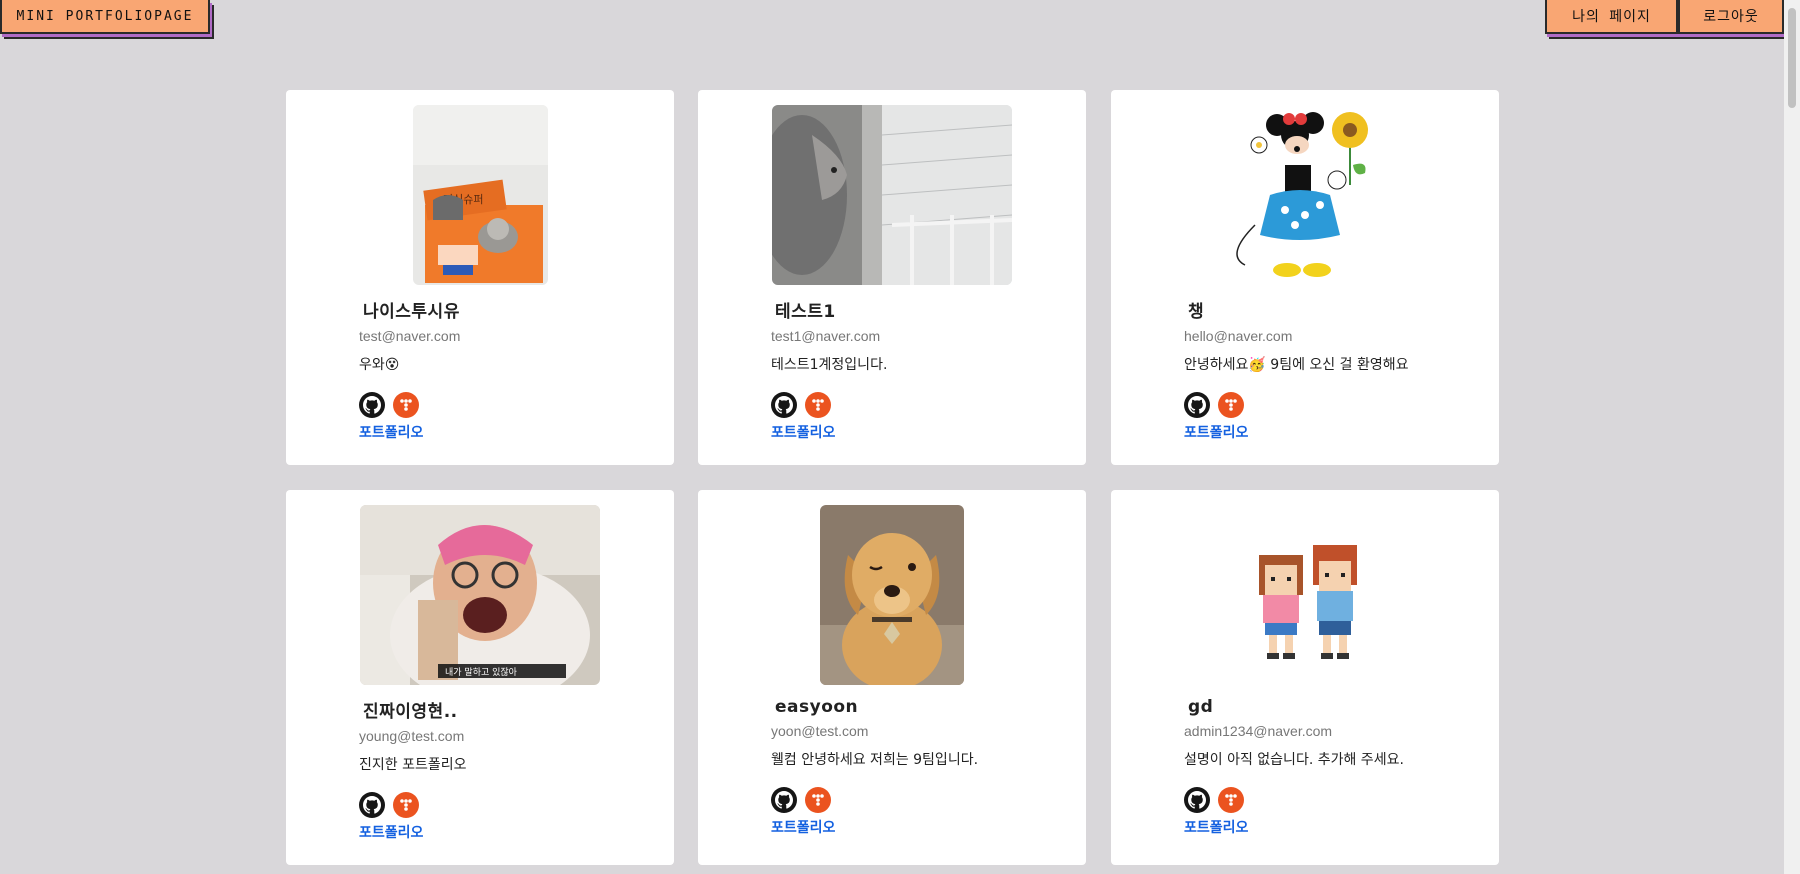 The width and height of the screenshot is (1800, 874). Describe the element at coordinates (805, 312) in the screenshot. I see `profile-name: 테스트1` at that location.